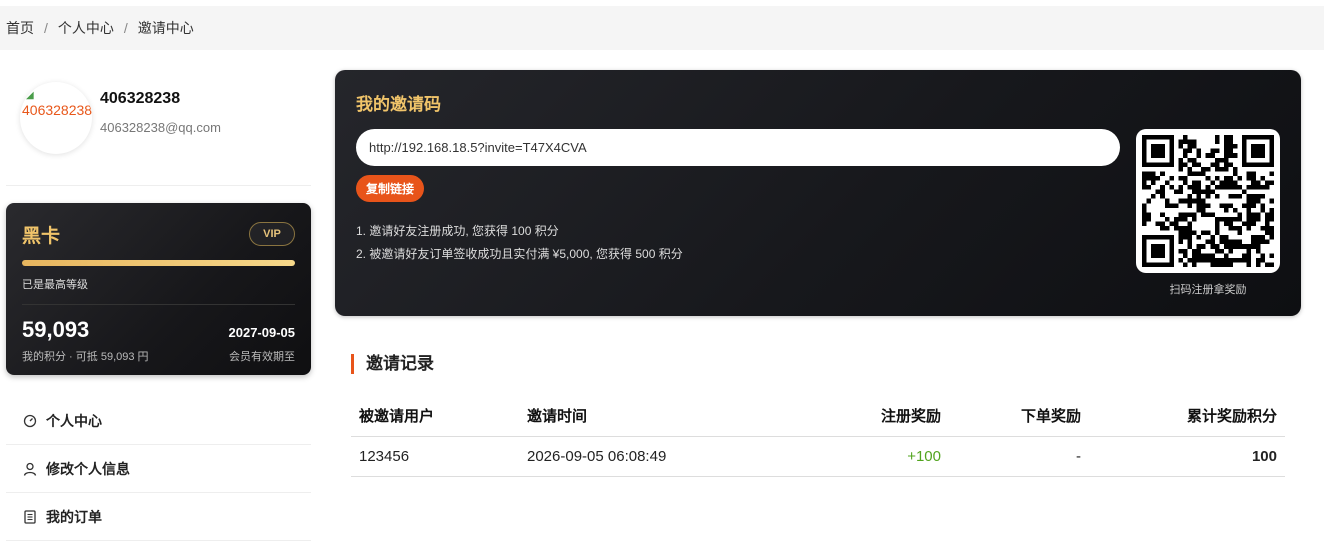  Describe the element at coordinates (262, 357) in the screenshot. I see `expire-label: 会员有效期至` at that location.